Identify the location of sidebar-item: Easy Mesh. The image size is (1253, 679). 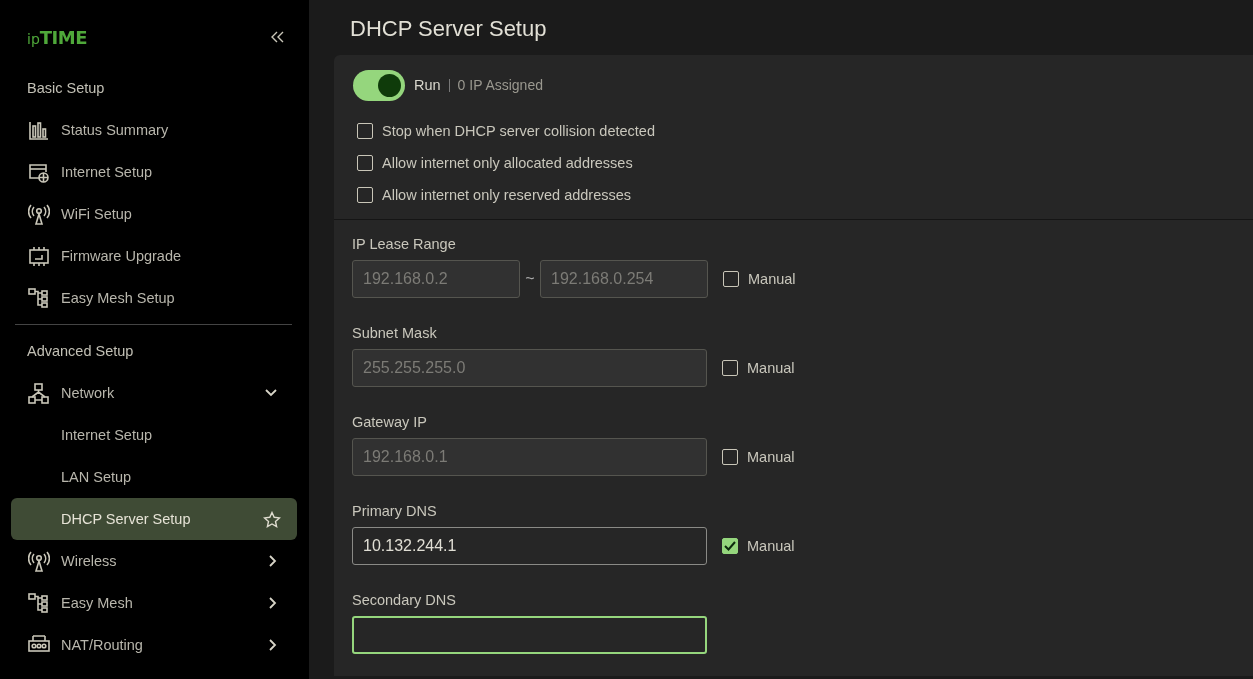
(154, 603).